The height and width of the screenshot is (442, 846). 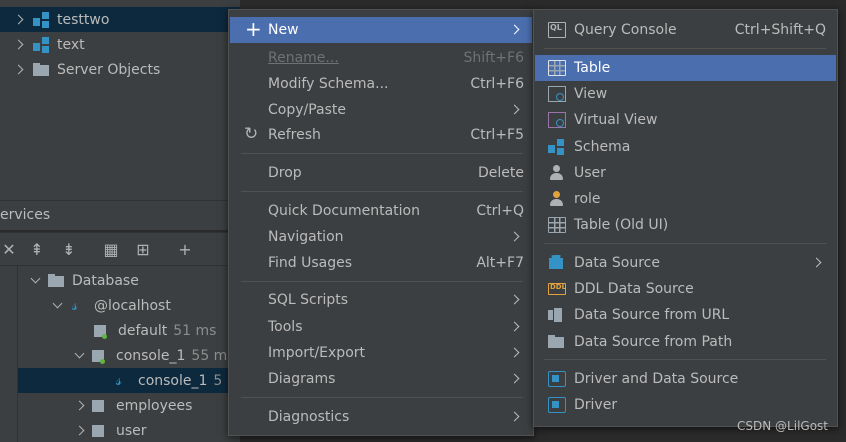 I want to click on tree-item-user: user, so click(x=120, y=430).